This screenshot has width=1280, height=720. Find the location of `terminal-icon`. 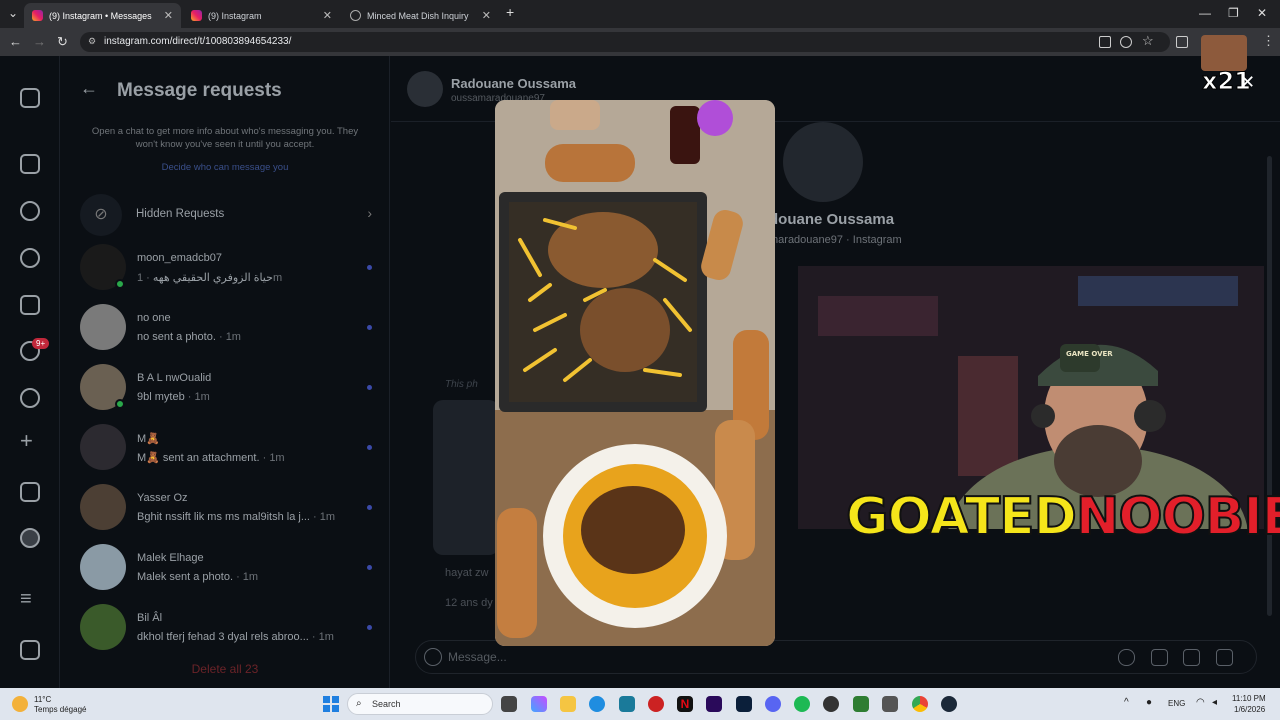

terminal-icon is located at coordinates (861, 704).